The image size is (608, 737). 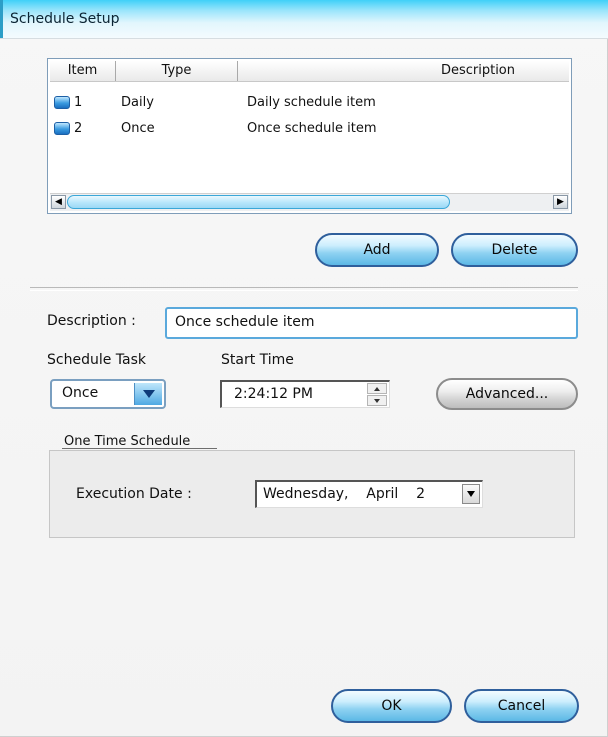 What do you see at coordinates (304, 19) in the screenshot?
I see `title-bar: Schedule Setup` at bounding box center [304, 19].